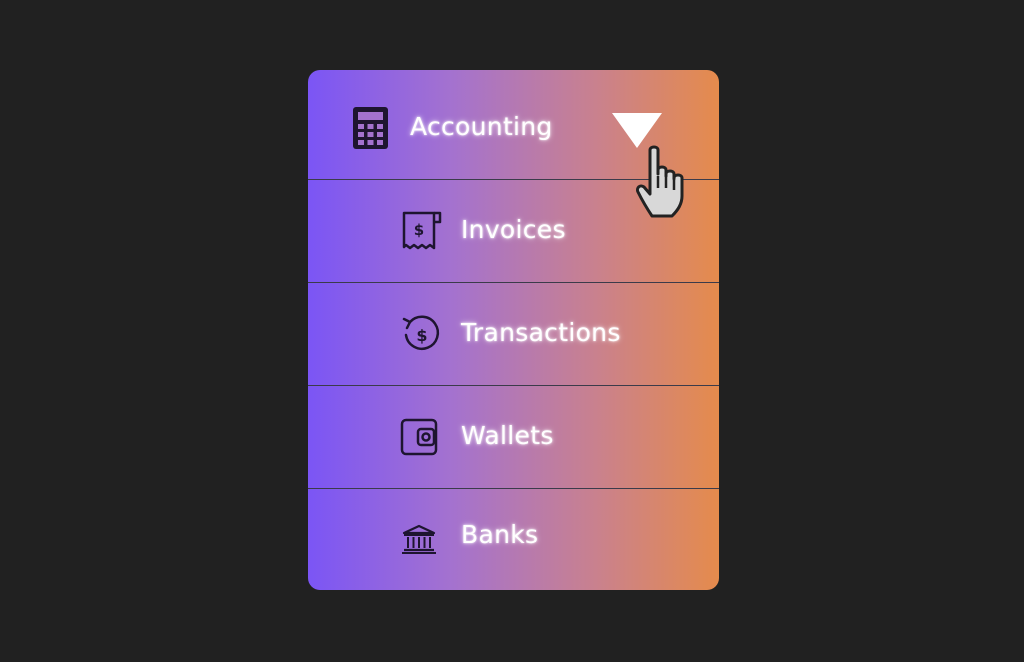 Image resolution: width=1024 pixels, height=662 pixels. I want to click on menu-item-wallets: Wallets, so click(513, 437).